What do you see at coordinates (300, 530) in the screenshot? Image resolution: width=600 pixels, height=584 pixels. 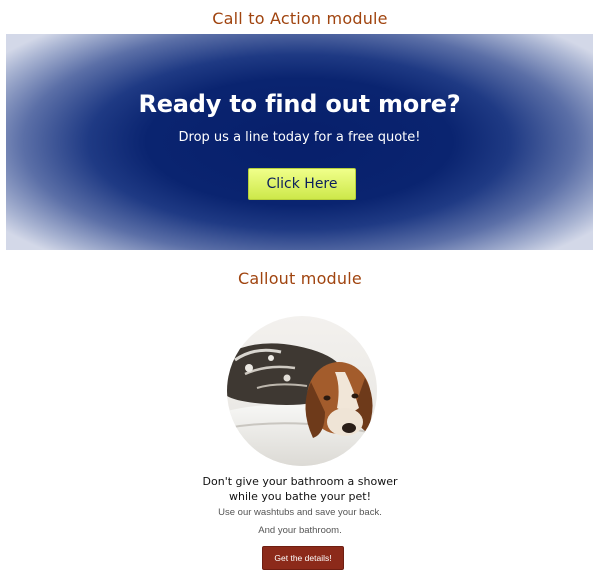 I see `callout-text-bathroom: And your bathroom.` at bounding box center [300, 530].